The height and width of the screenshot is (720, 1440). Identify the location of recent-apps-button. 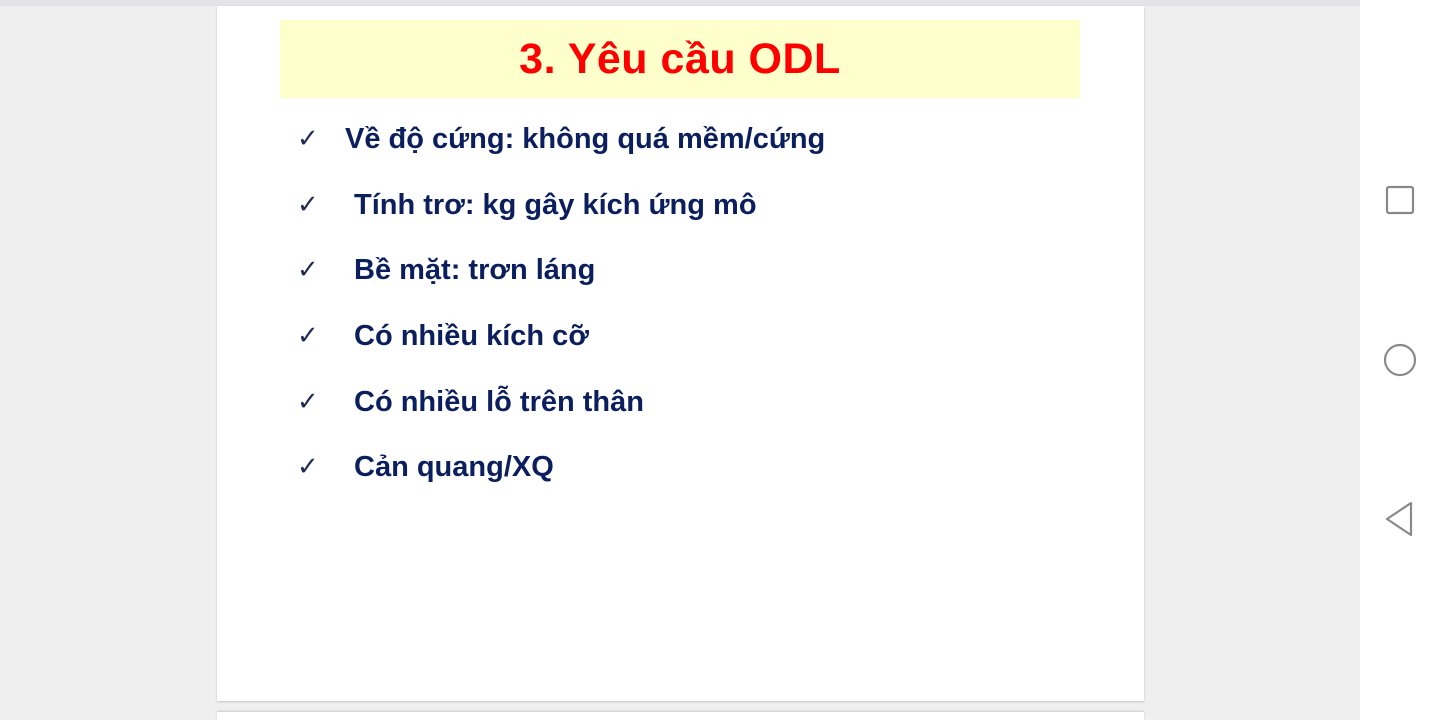
(1400, 200).